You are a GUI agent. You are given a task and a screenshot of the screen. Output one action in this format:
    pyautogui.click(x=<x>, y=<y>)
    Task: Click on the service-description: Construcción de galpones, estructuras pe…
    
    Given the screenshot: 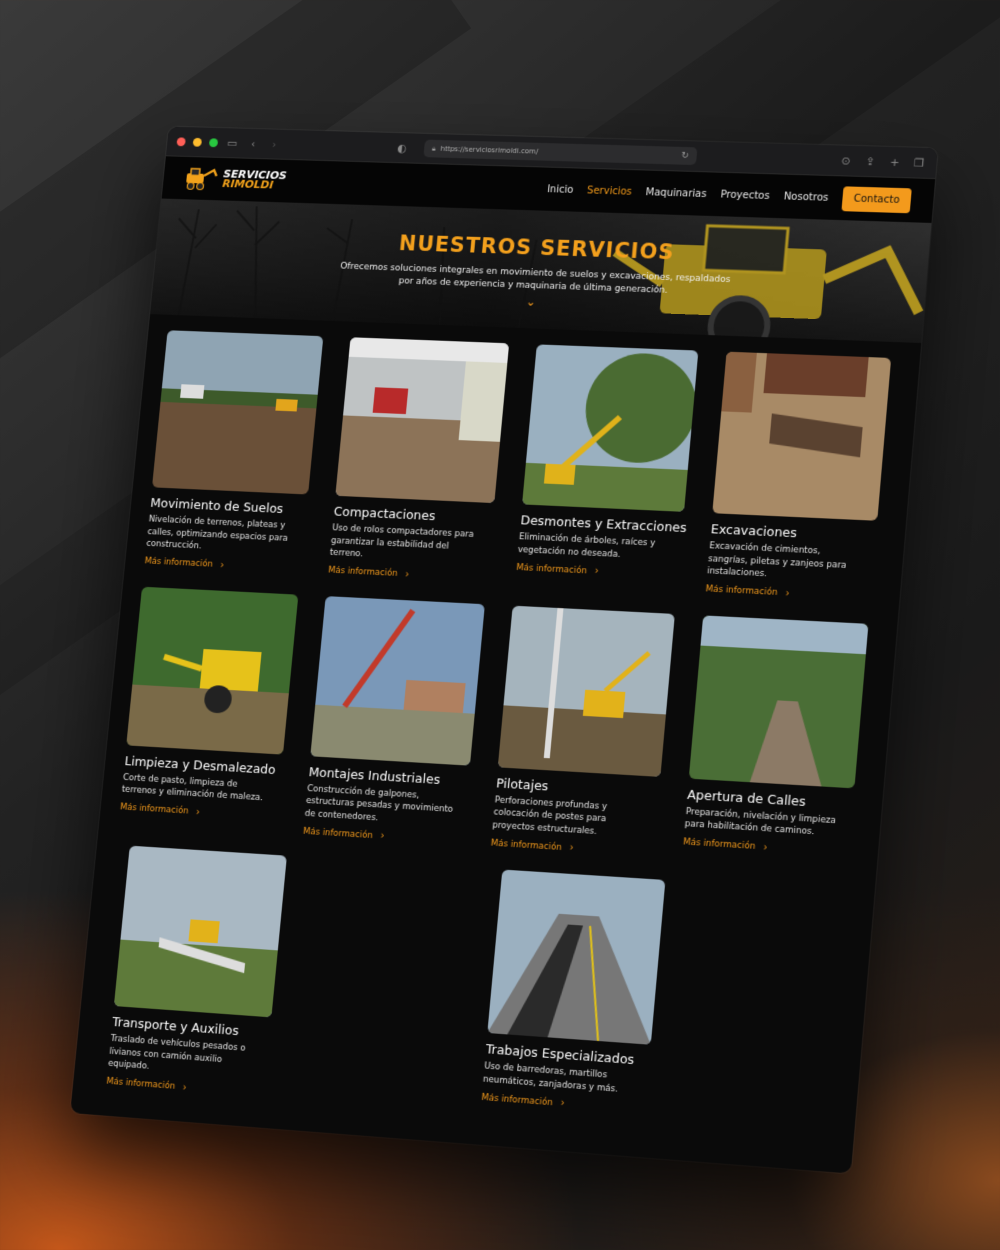 What is the action you would take?
    pyautogui.click(x=379, y=803)
    